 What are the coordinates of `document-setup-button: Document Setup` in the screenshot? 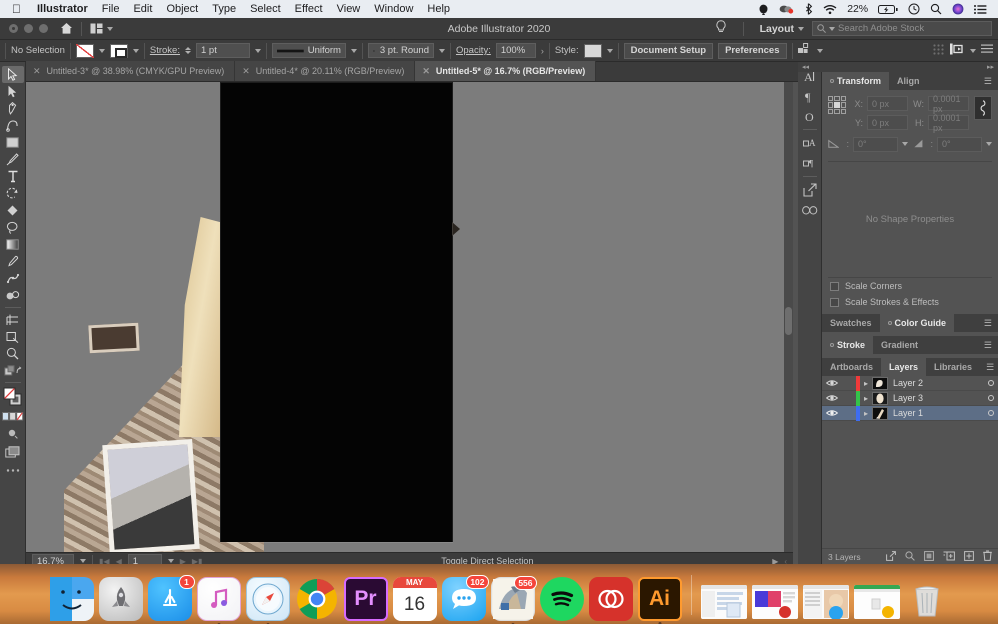 It's located at (668, 50).